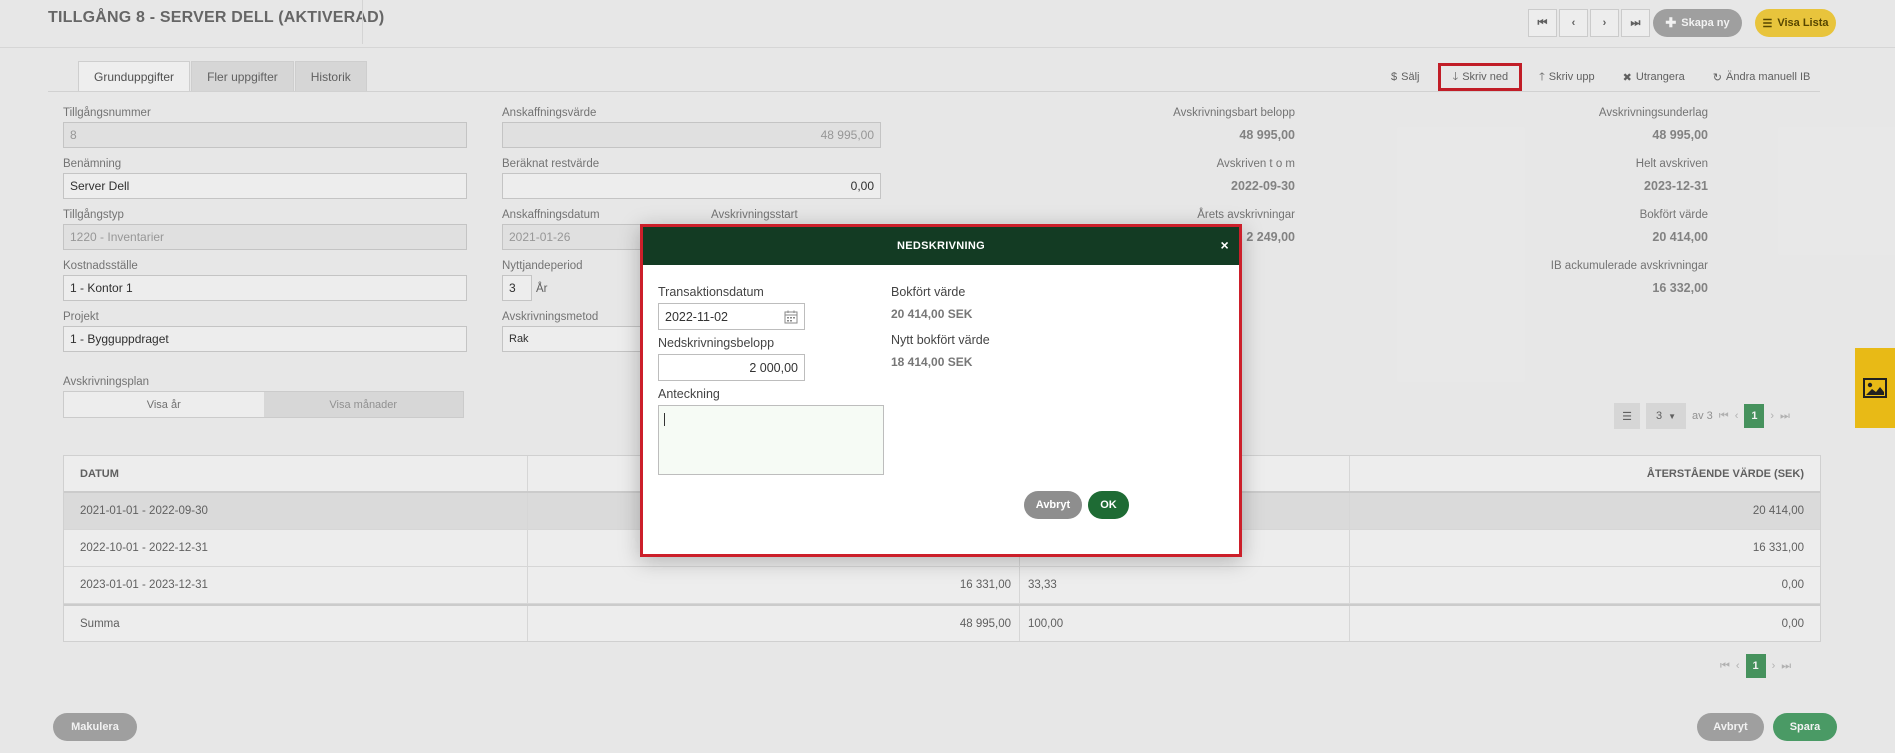 The image size is (1895, 753). I want to click on calendar-icon, so click(791, 317).